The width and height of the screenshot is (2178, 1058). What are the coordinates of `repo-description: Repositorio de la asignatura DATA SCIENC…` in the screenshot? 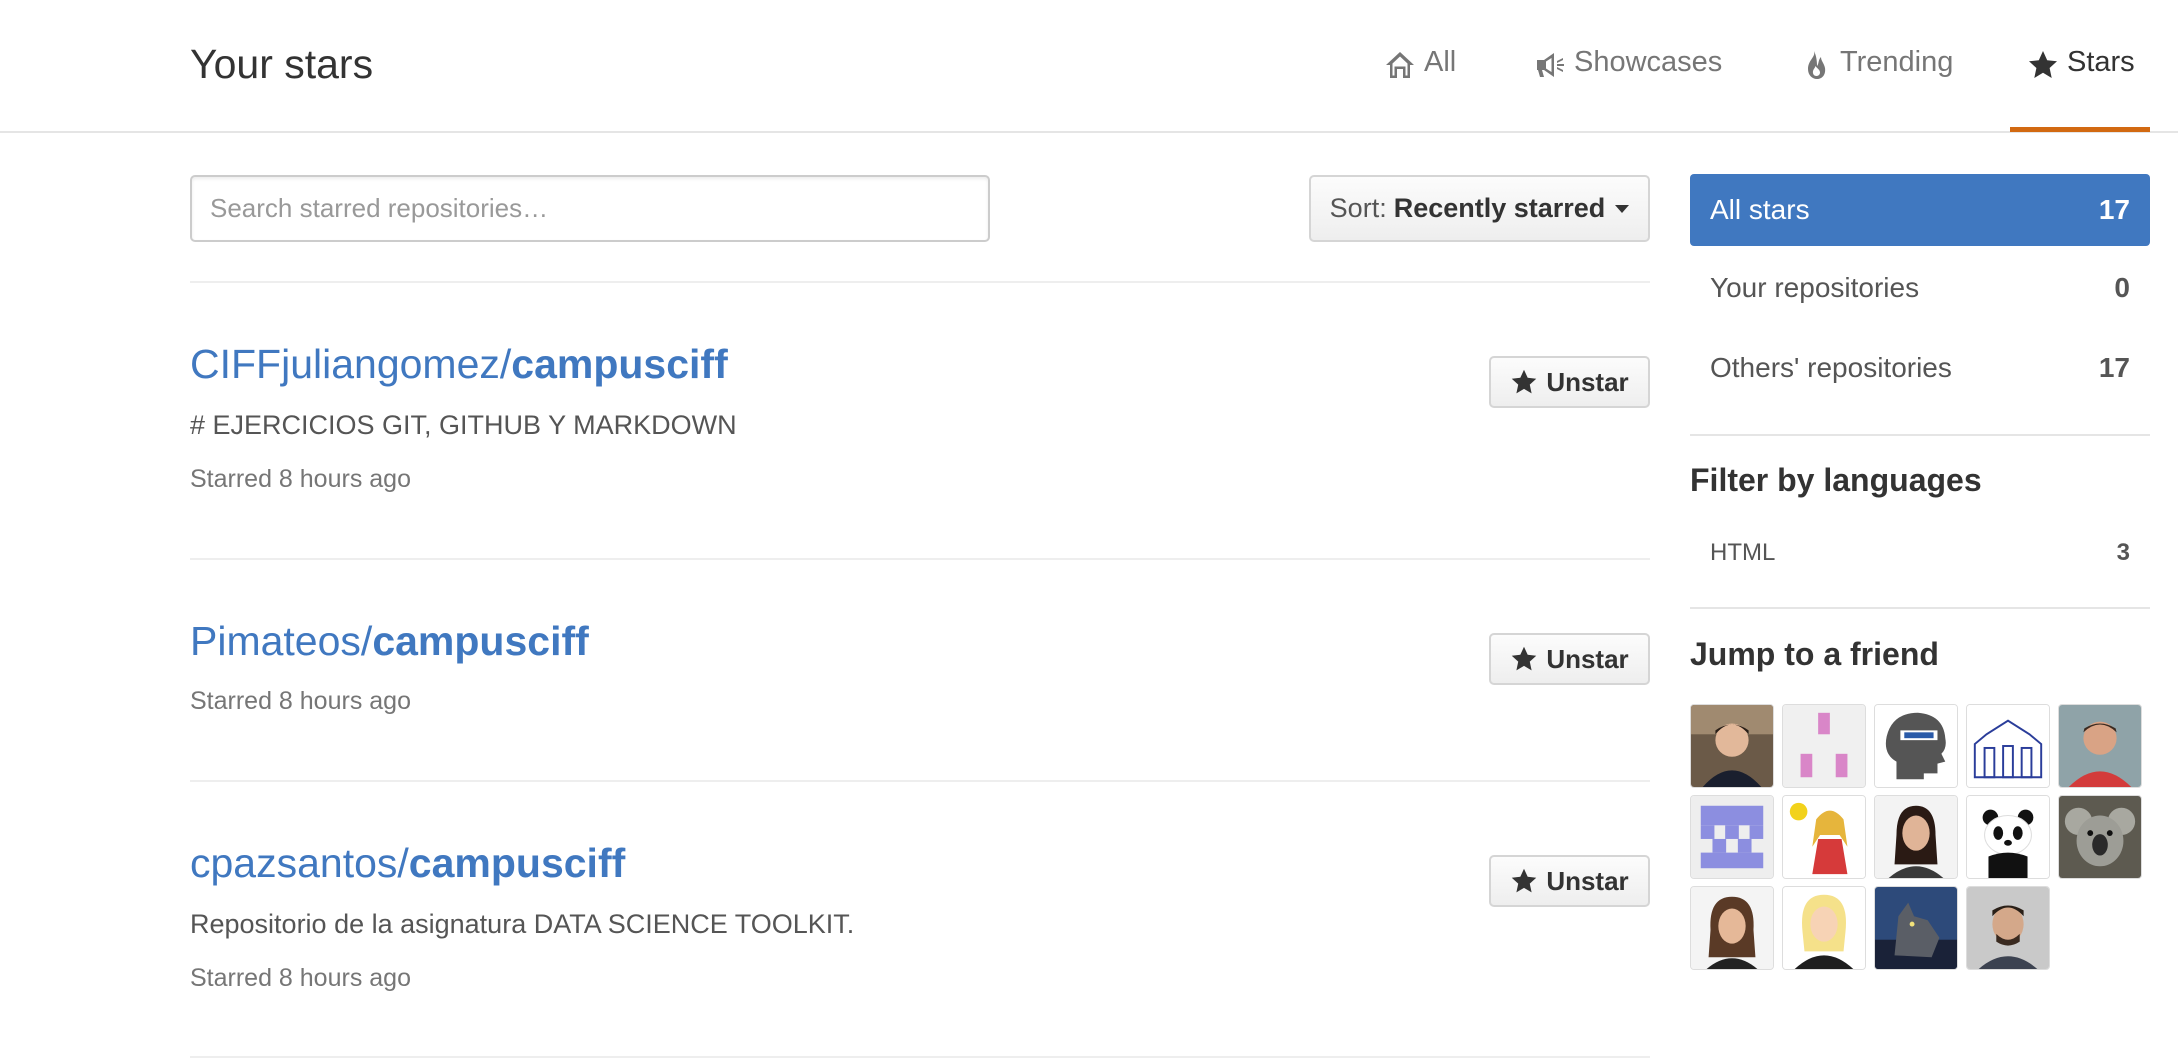 It's located at (522, 924).